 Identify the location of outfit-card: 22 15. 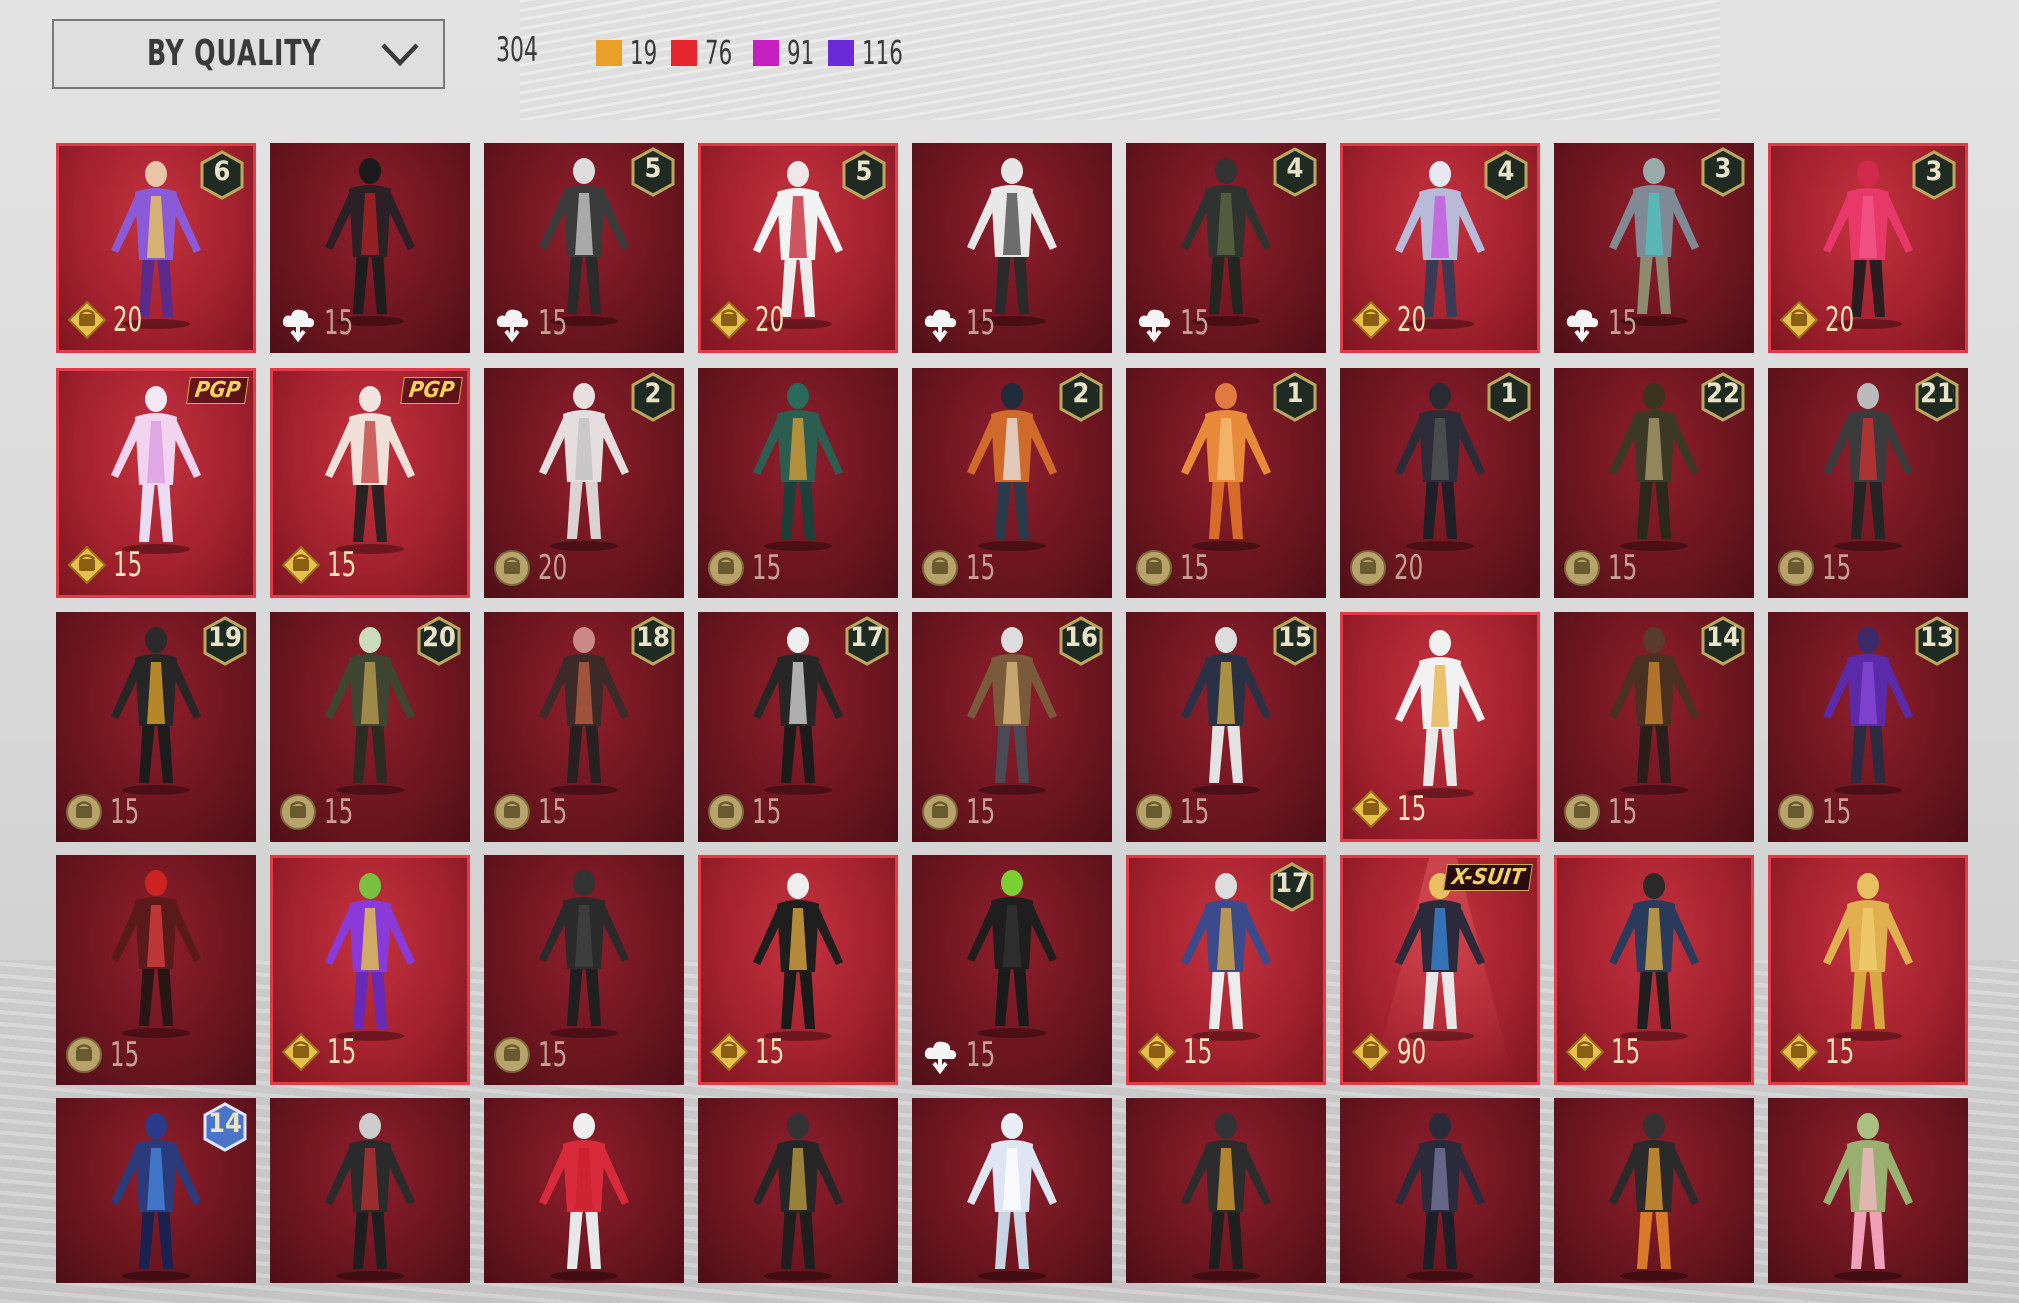
(1654, 483).